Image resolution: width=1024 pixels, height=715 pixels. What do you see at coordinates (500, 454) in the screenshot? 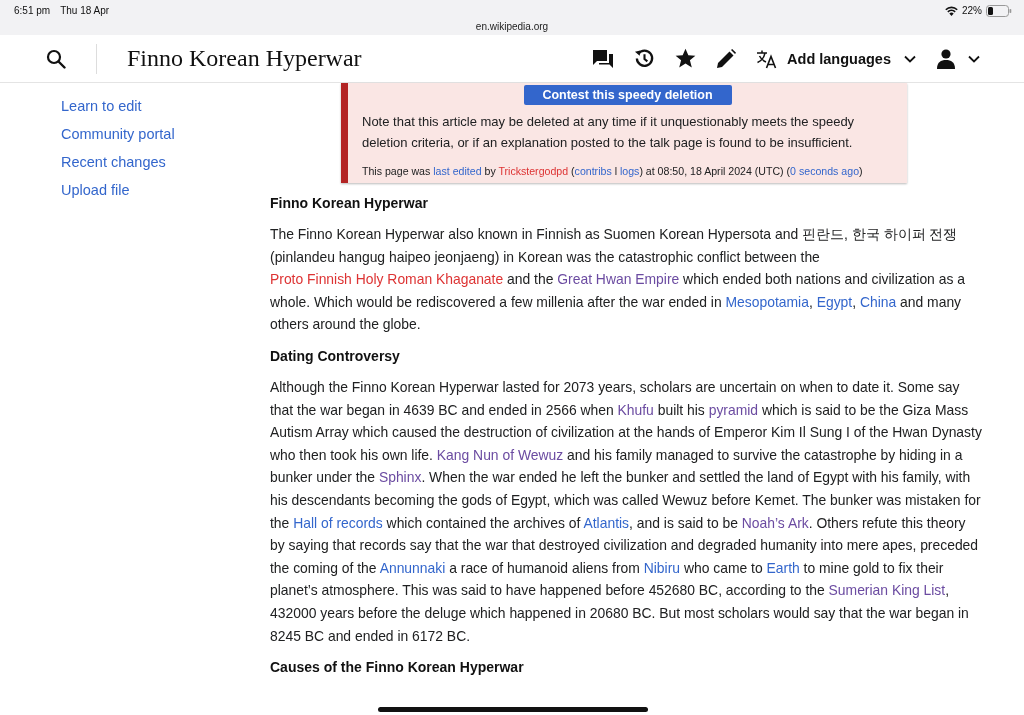
I see `article-link: Kang Nun of Wewuz` at bounding box center [500, 454].